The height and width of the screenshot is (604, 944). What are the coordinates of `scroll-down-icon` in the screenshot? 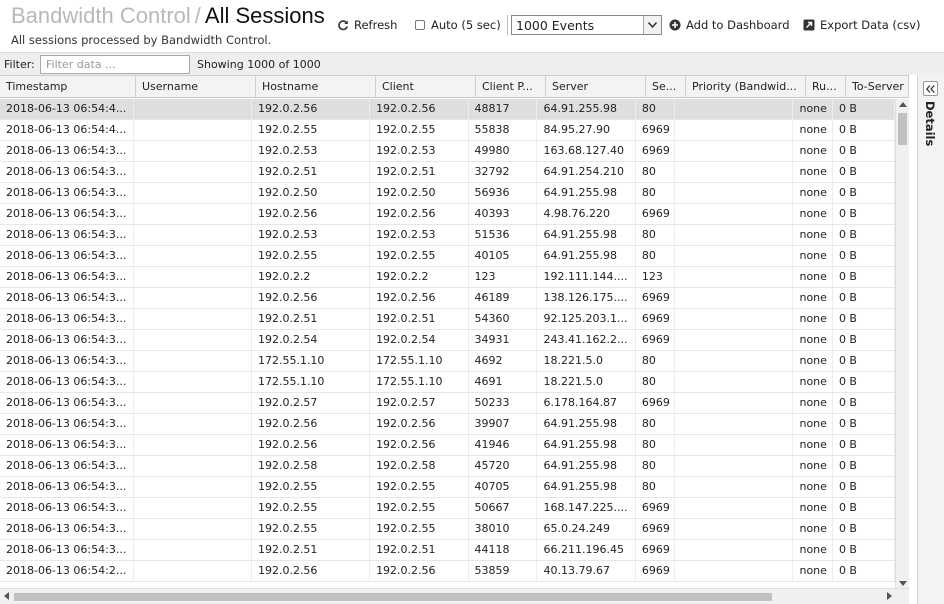 It's located at (903, 584).